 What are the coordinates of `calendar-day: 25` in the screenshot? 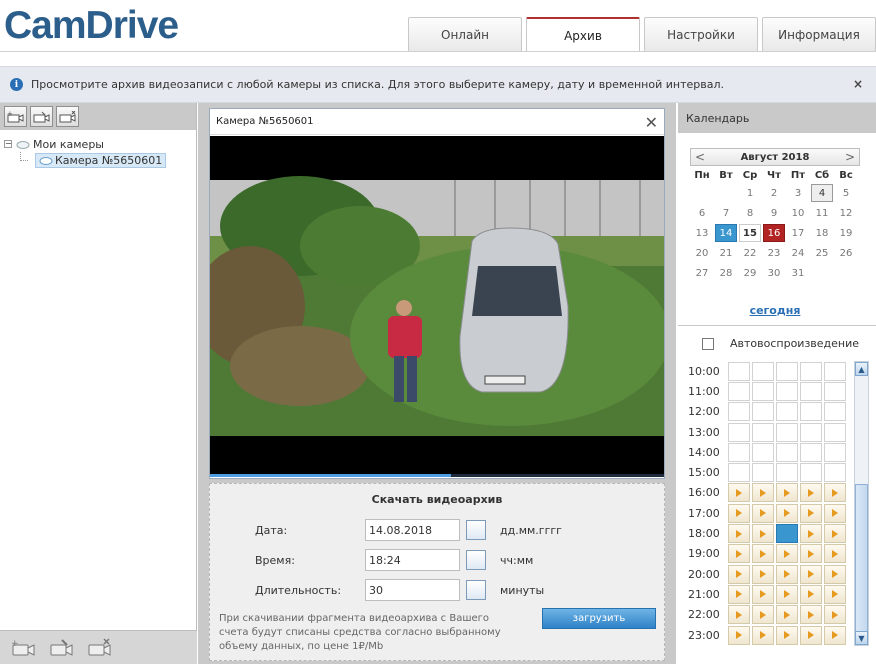 It's located at (822, 253).